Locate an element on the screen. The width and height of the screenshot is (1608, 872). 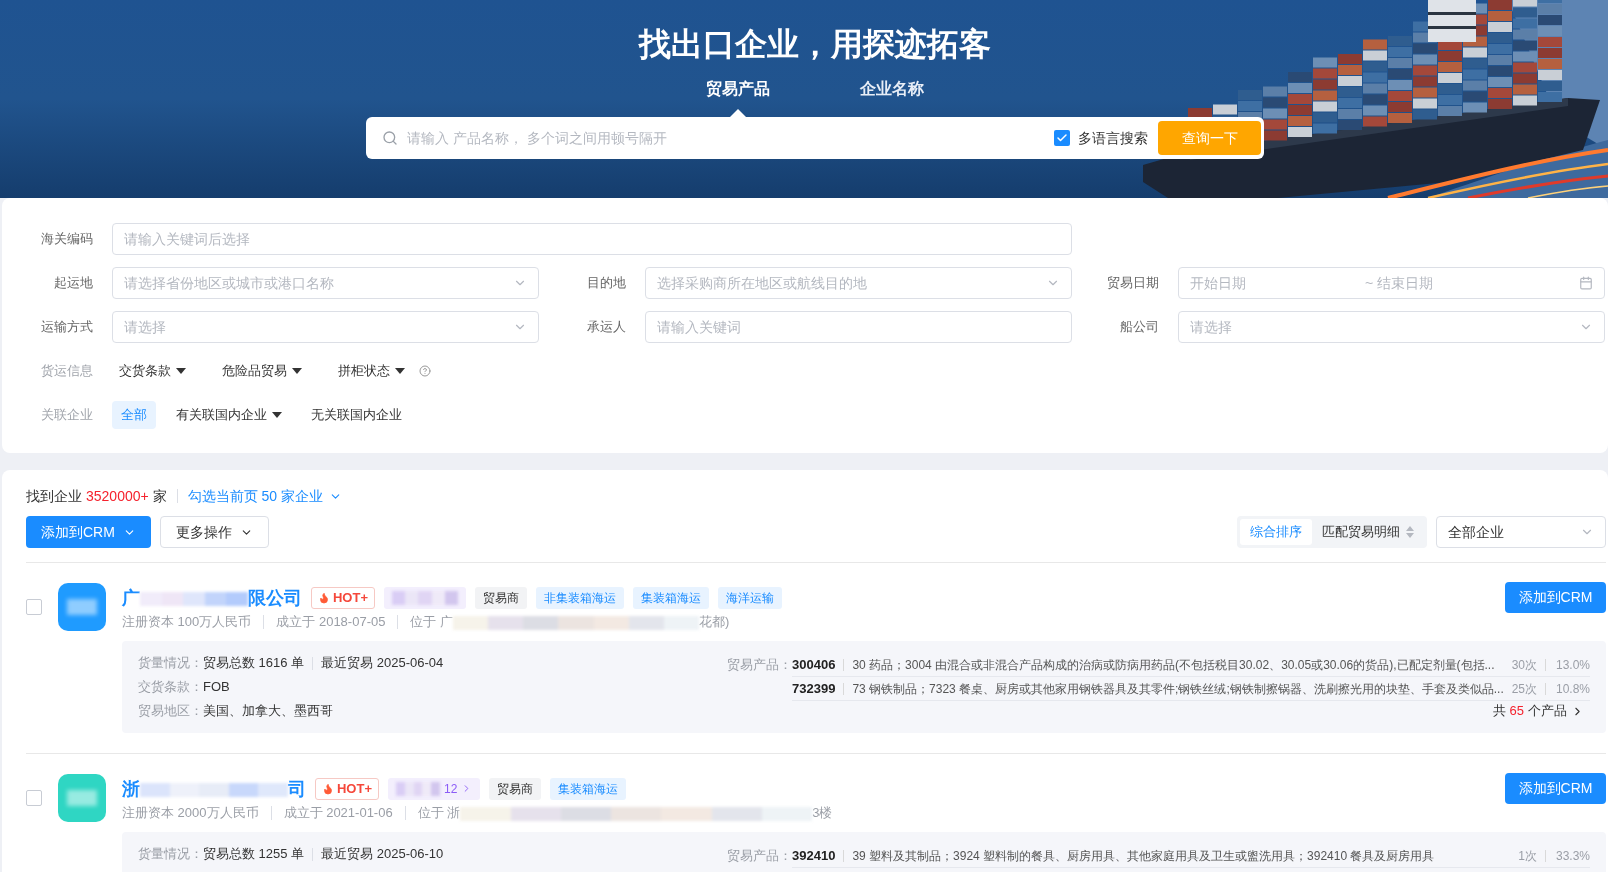
stat-value: 最近贸易 2025-06-10 is located at coordinates (382, 854).